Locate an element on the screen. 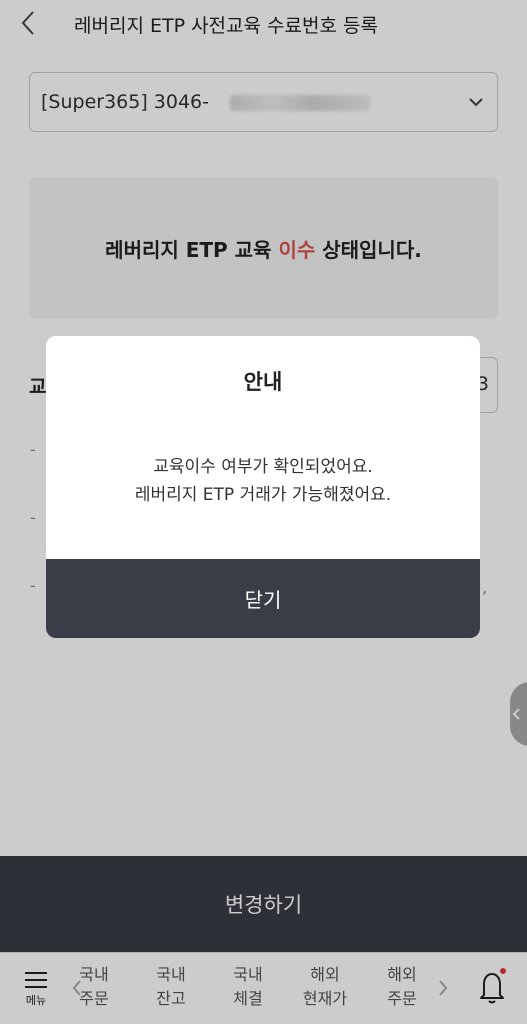 This screenshot has height=1024, width=527. dialog-message-line: 교육이수 여부가 확인되었어요. is located at coordinates (263, 467).